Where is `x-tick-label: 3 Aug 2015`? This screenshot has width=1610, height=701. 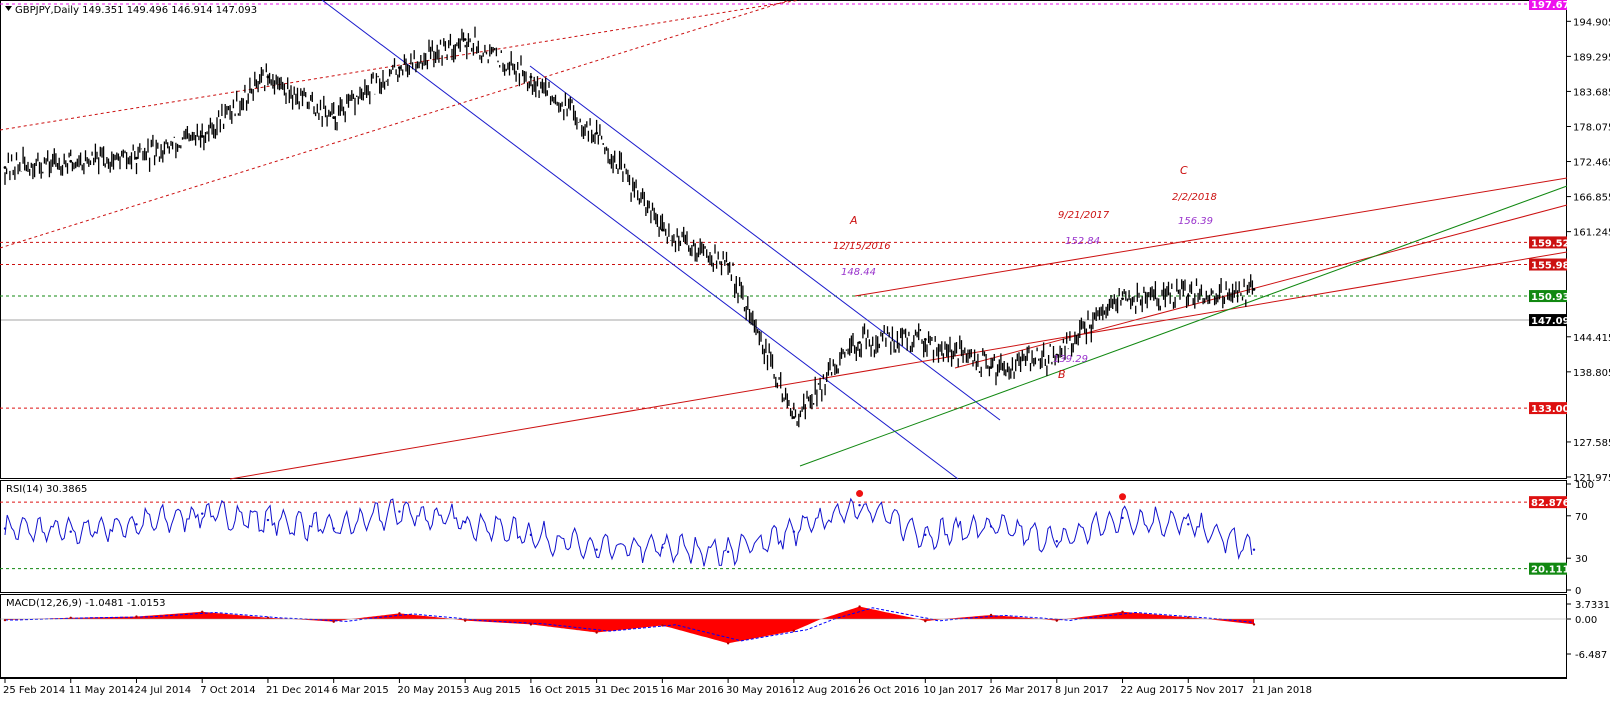 x-tick-label: 3 Aug 2015 is located at coordinates (492, 690).